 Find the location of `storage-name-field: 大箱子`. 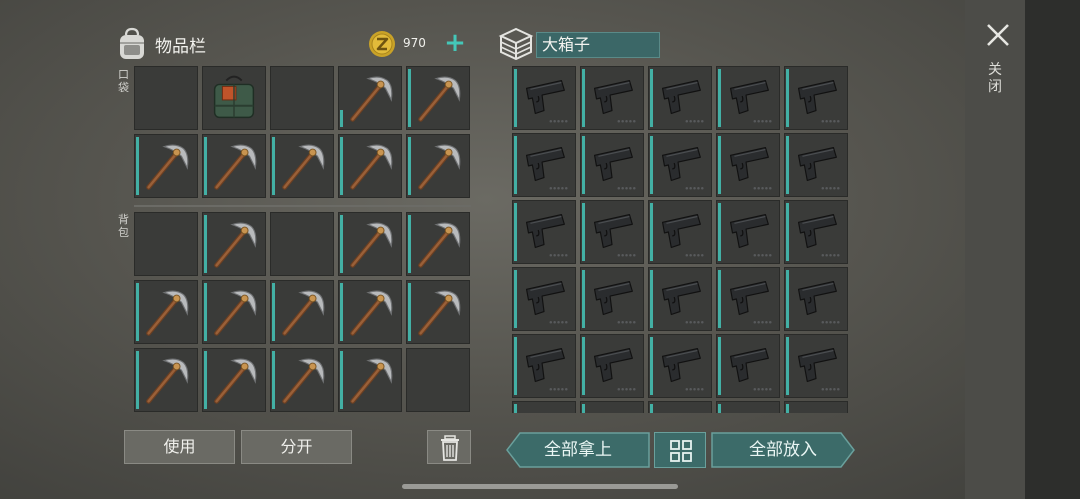

storage-name-field: 大箱子 is located at coordinates (598, 45).